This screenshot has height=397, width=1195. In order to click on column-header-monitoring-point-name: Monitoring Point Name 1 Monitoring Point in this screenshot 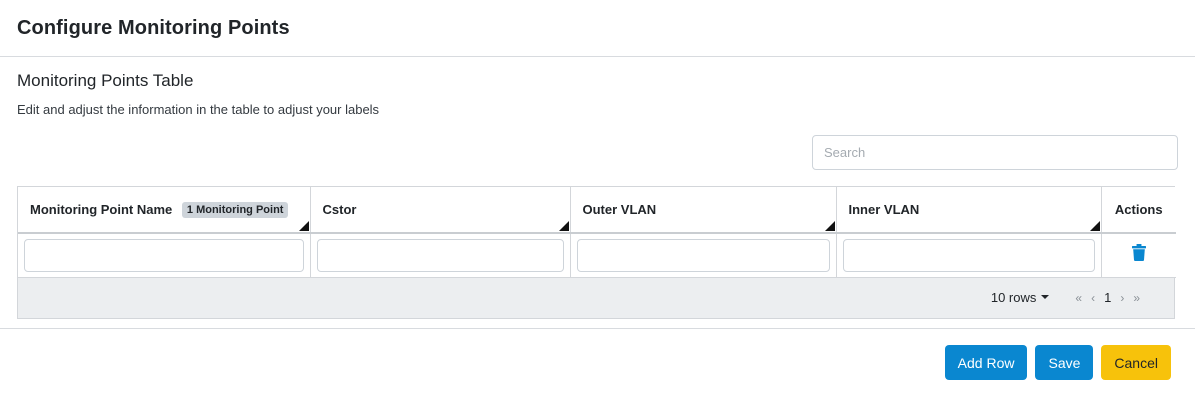, I will do `click(164, 210)`.